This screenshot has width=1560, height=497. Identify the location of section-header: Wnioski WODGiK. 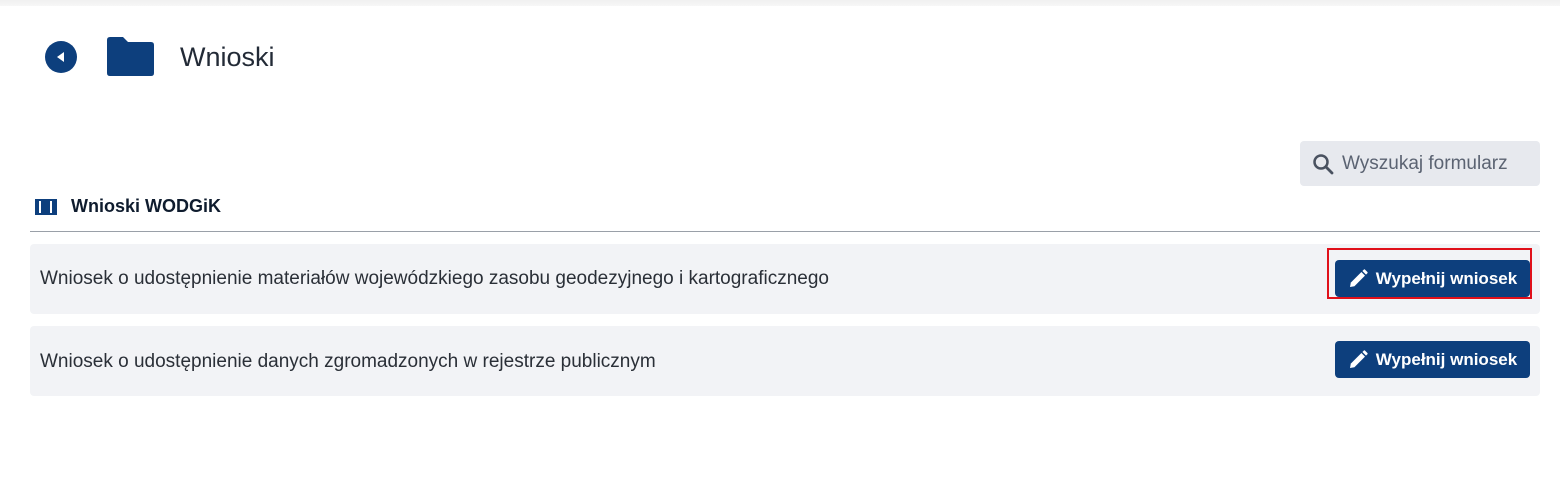
(128, 206).